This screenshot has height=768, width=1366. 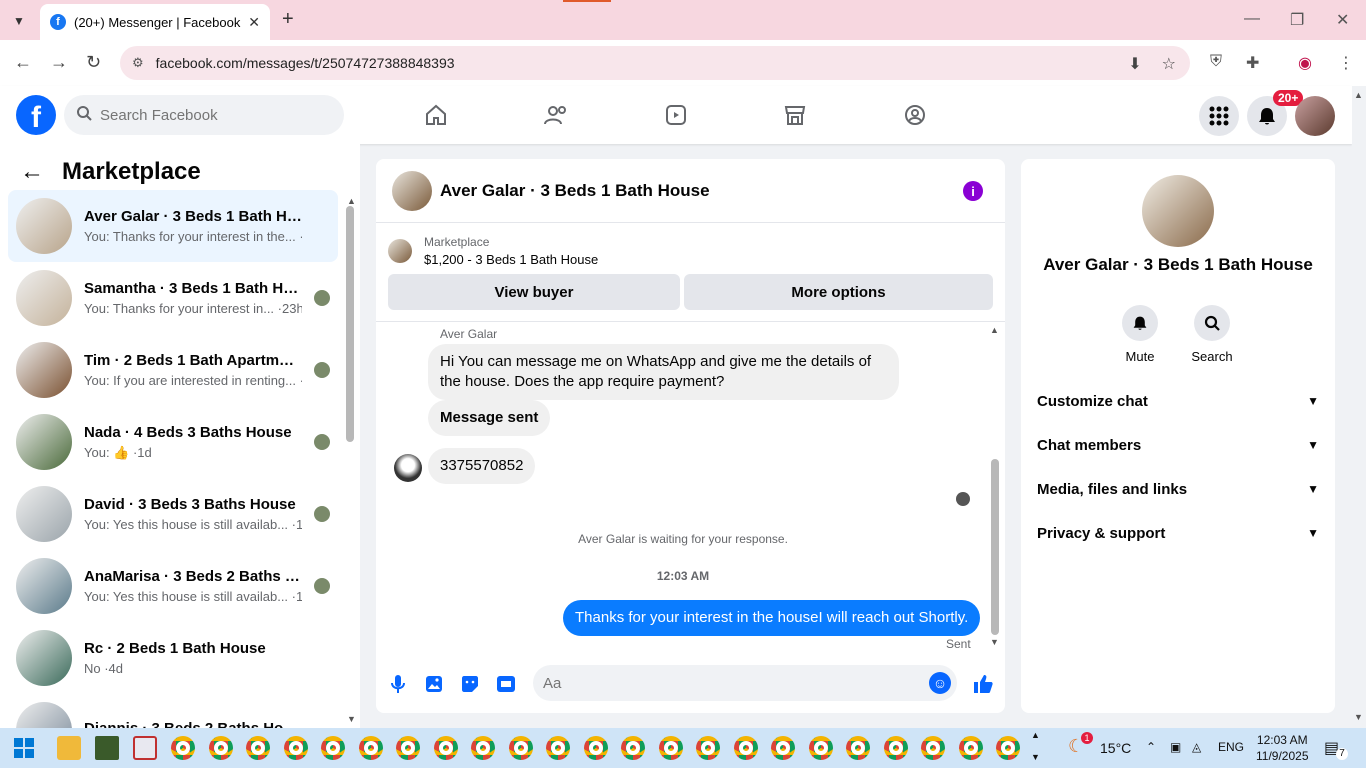 What do you see at coordinates (412, 190) in the screenshot?
I see `chat-avatar` at bounding box center [412, 190].